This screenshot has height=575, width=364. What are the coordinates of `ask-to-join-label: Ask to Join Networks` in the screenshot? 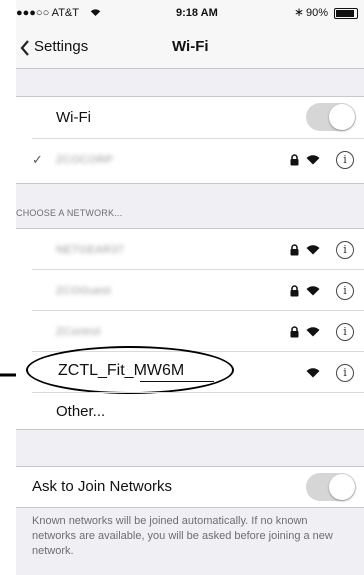 It's located at (102, 486).